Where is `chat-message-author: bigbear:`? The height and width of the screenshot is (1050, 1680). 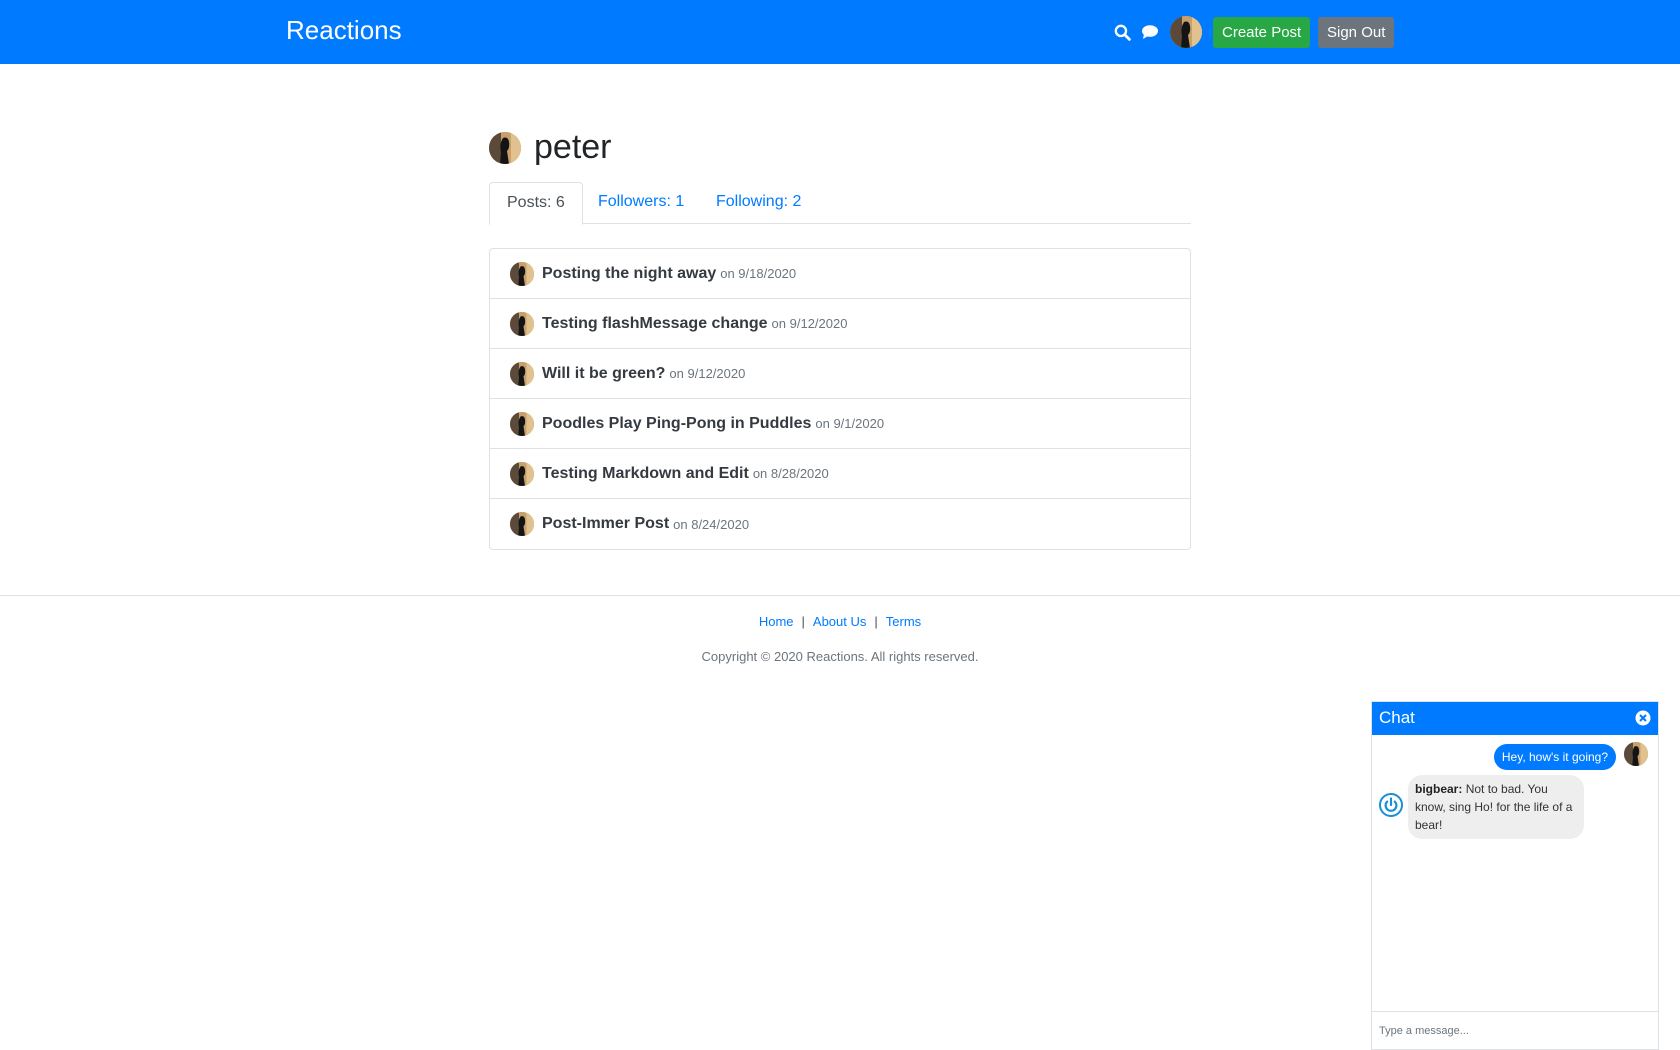 chat-message-author: bigbear: is located at coordinates (1439, 789).